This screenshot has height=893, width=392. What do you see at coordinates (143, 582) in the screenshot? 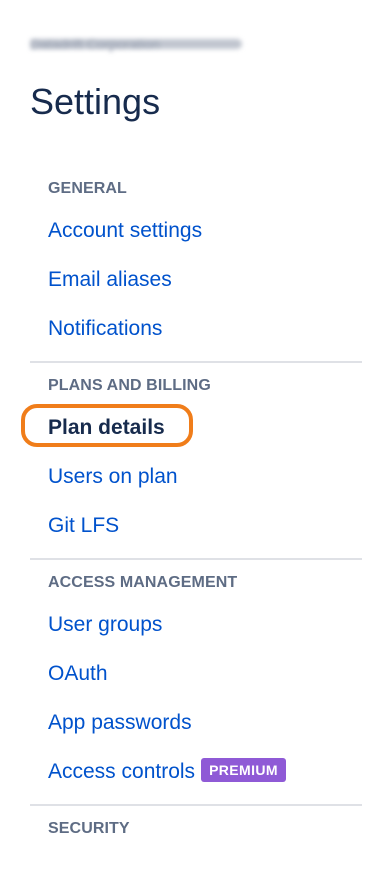
I see `section-header-access-management: ACCESS MANAGEMENT` at bounding box center [143, 582].